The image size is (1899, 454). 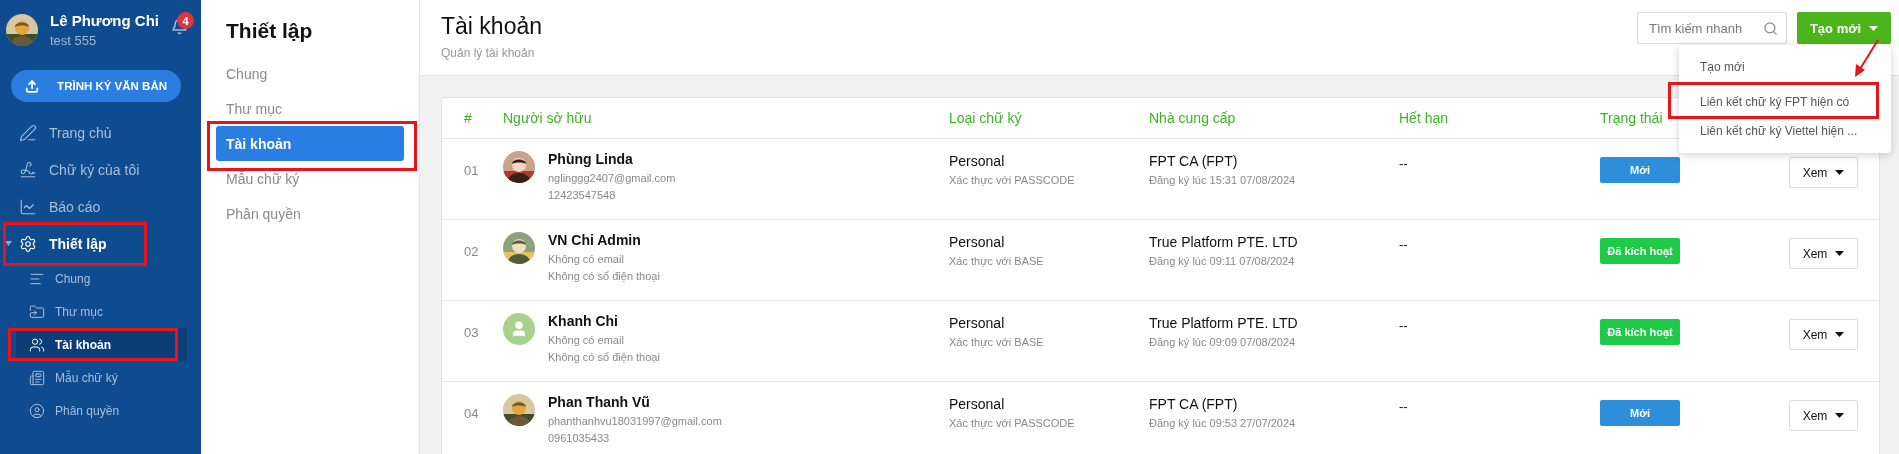 I want to click on owner-phone: 12423547548, so click(x=582, y=195).